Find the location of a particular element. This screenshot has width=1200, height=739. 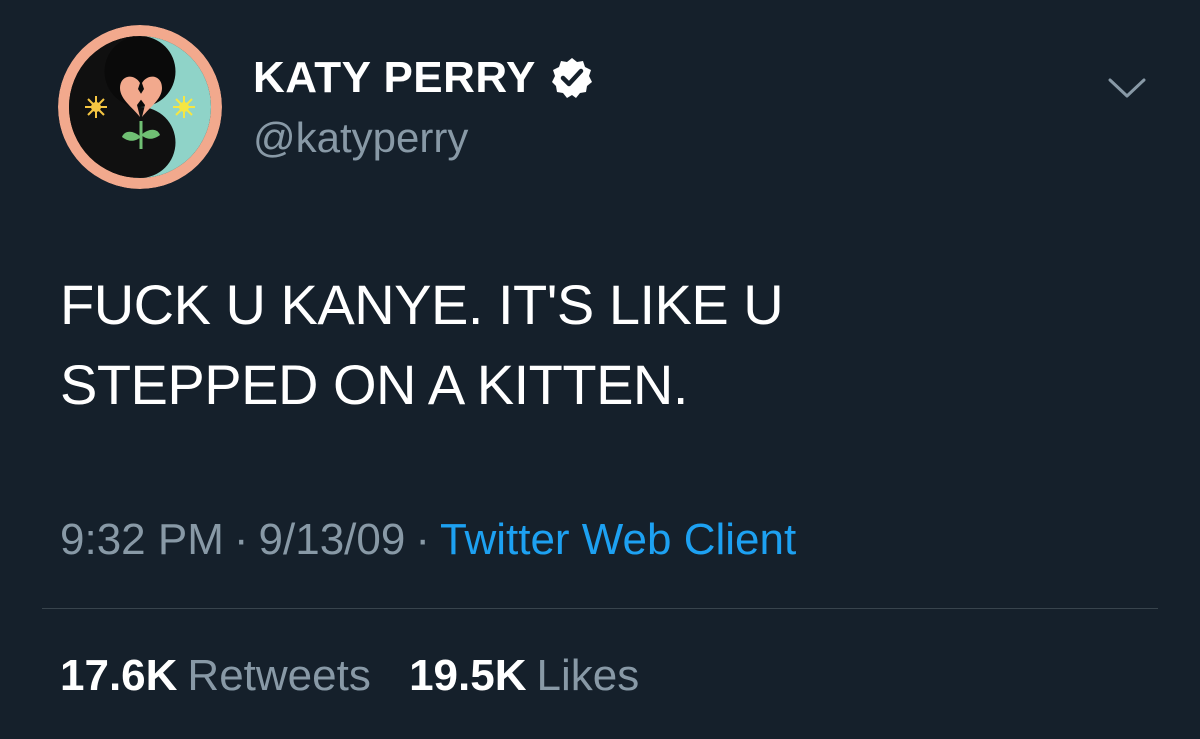

retweets-stat: 17.6K Retweets is located at coordinates (215, 676).